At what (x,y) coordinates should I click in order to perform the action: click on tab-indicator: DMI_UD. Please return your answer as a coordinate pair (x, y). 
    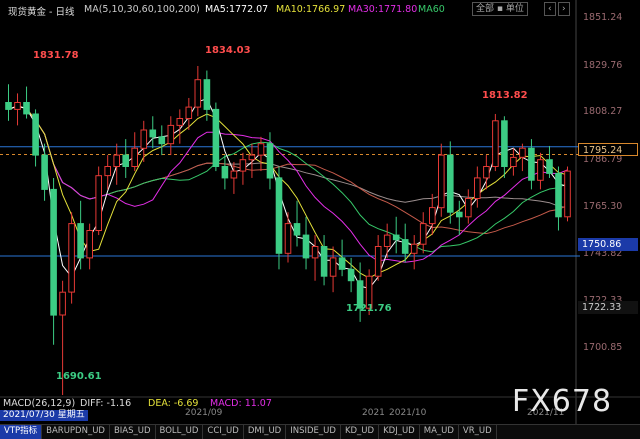
    Looking at the image, I should click on (265, 432).